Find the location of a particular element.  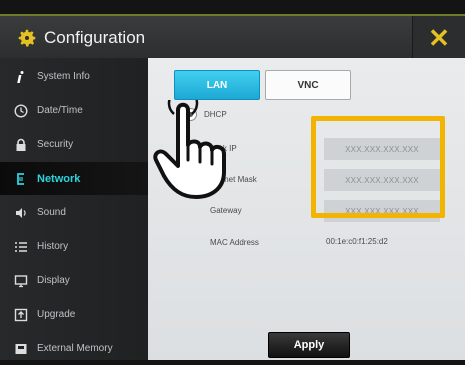

tab-lan: LAN is located at coordinates (217, 85).